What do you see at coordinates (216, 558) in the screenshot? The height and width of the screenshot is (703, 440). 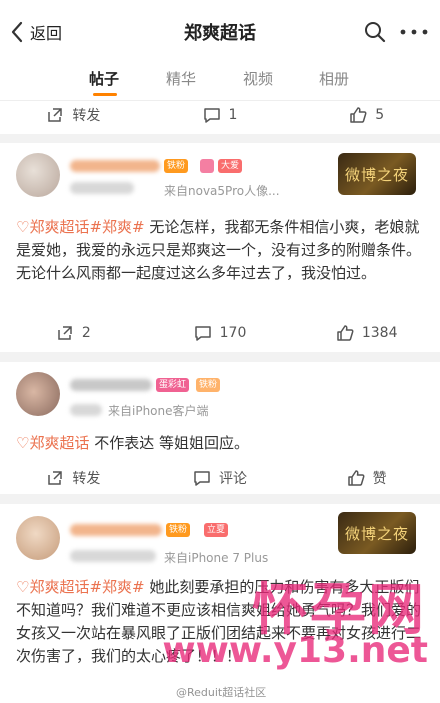 I see `post-source: 来自iPhone 7 Plus` at bounding box center [216, 558].